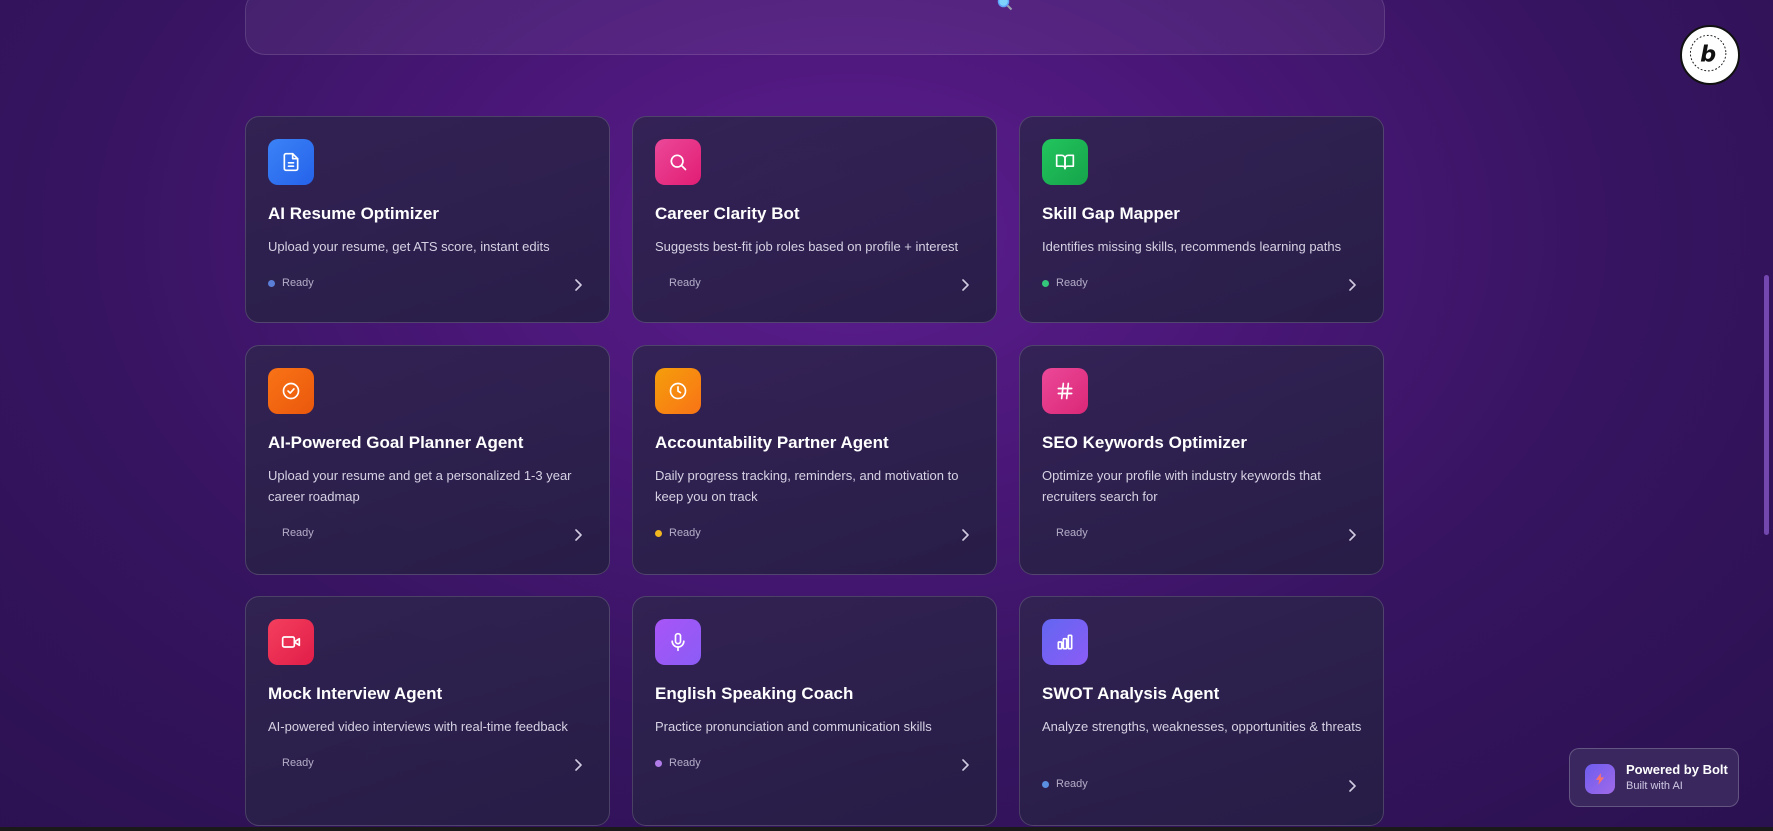 Image resolution: width=1773 pixels, height=831 pixels. Describe the element at coordinates (886, 829) in the screenshot. I see `bottom-edge` at that location.